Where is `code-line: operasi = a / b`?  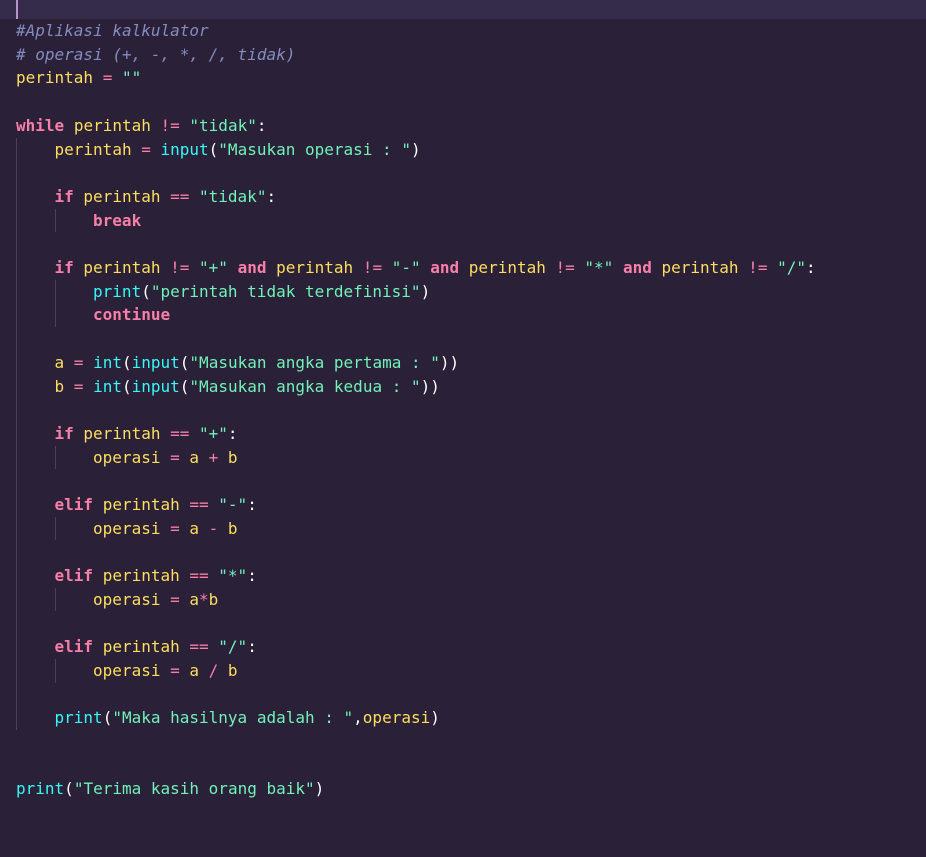
code-line: operasi = a / b is located at coordinates (165, 671).